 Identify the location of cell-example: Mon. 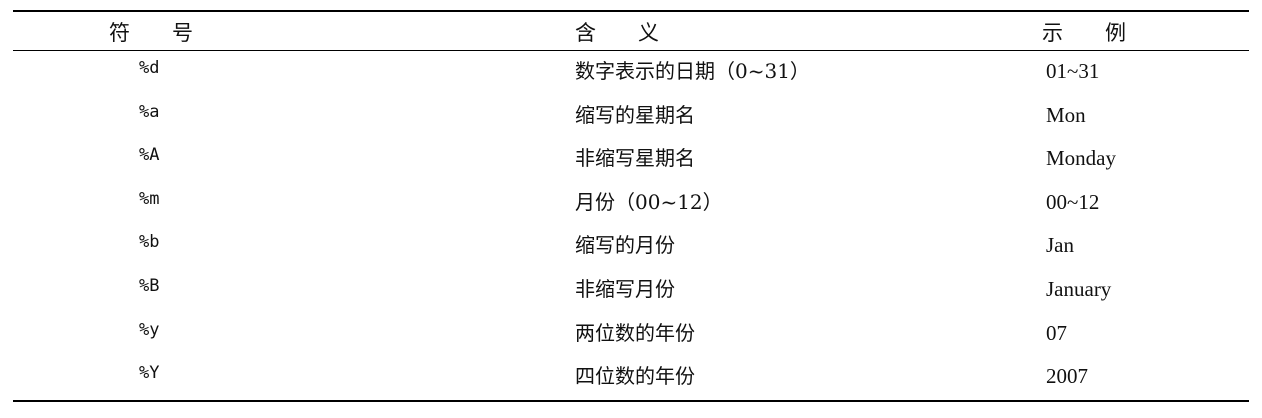
(1066, 114).